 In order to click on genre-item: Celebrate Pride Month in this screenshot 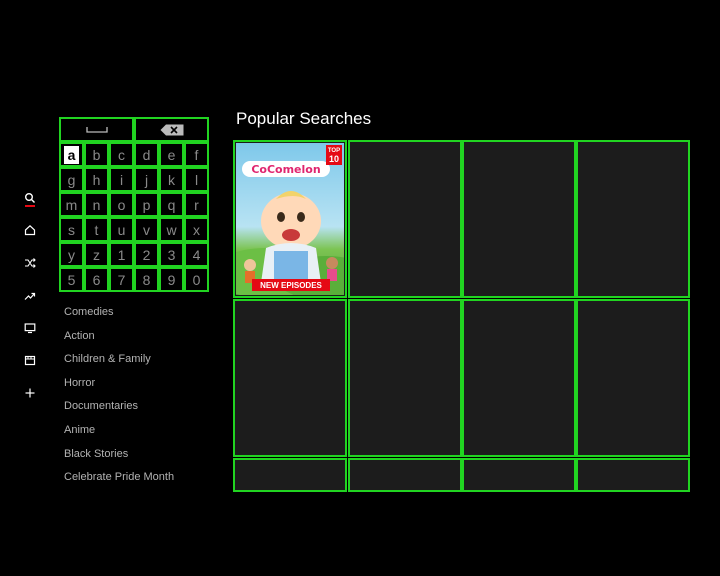, I will do `click(119, 477)`.